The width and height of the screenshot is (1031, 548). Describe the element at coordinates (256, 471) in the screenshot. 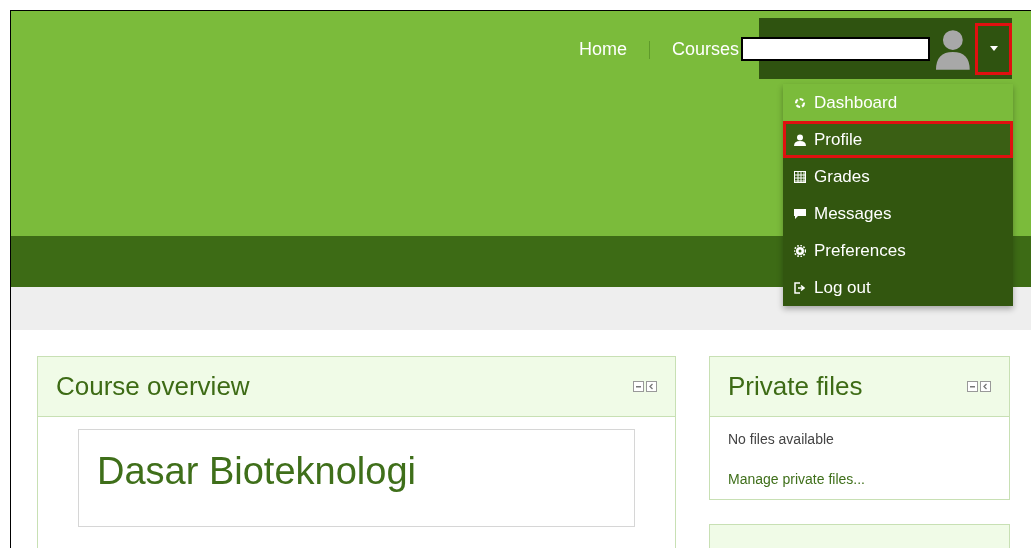

I see `course-link: Dasar Bioteknologi` at that location.